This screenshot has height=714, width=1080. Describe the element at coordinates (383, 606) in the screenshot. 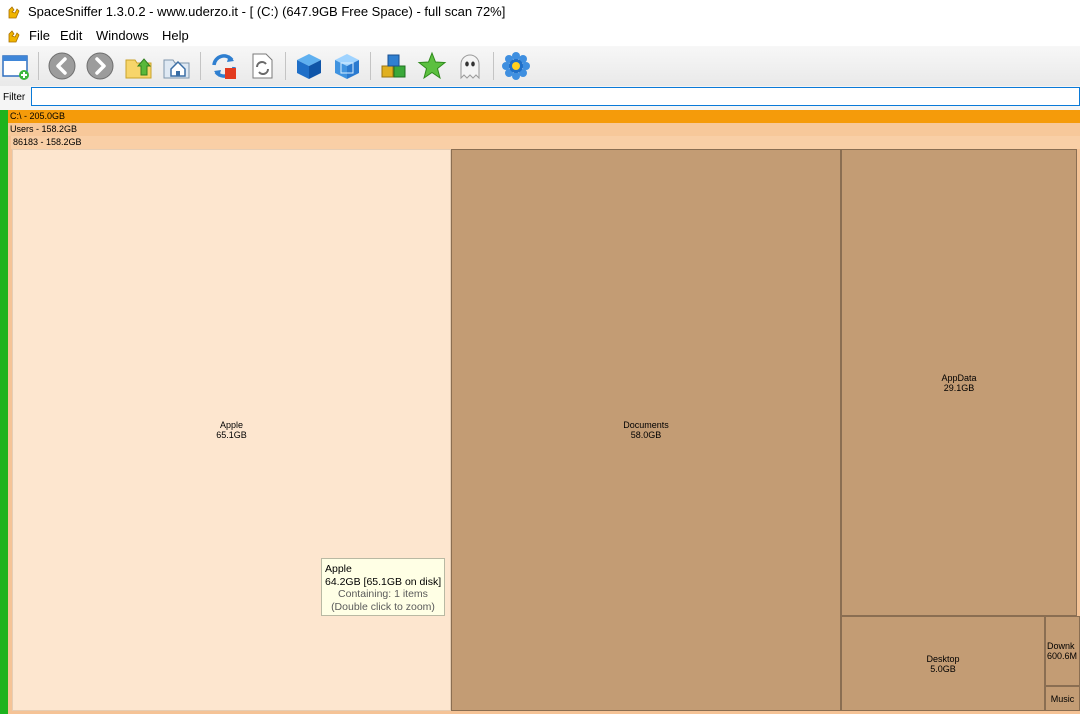

I see `tooltip-hint: (Double click to zoom)` at that location.